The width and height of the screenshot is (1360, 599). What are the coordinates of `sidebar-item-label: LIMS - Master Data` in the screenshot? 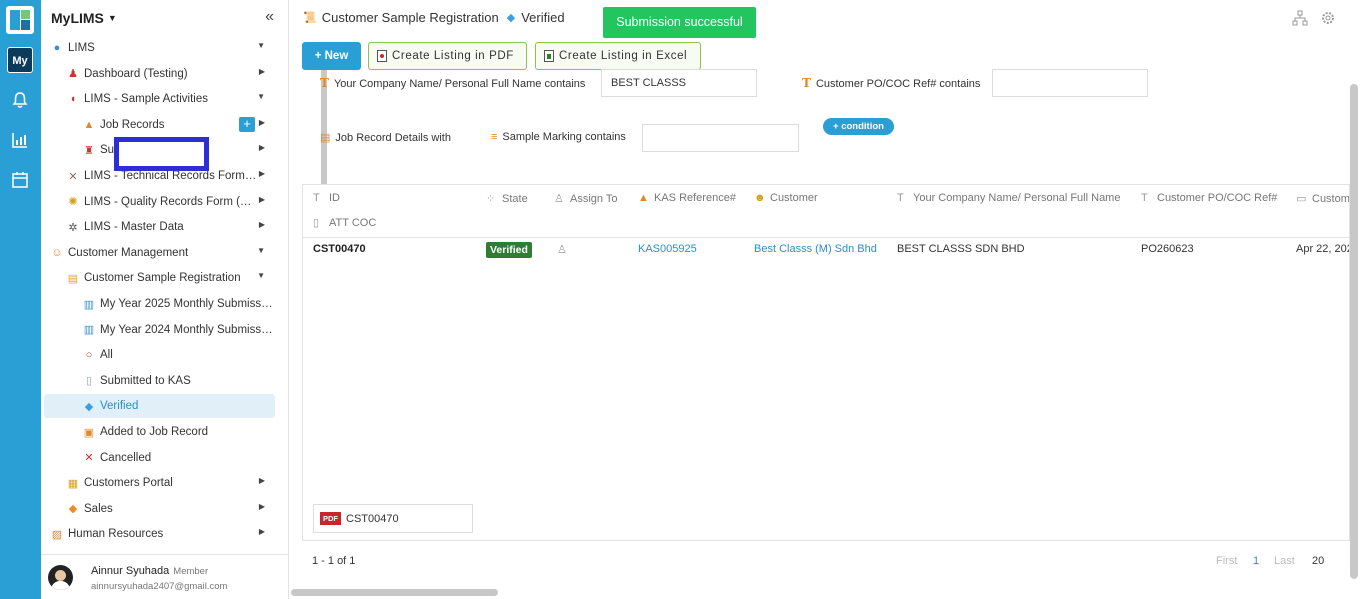 It's located at (134, 227).